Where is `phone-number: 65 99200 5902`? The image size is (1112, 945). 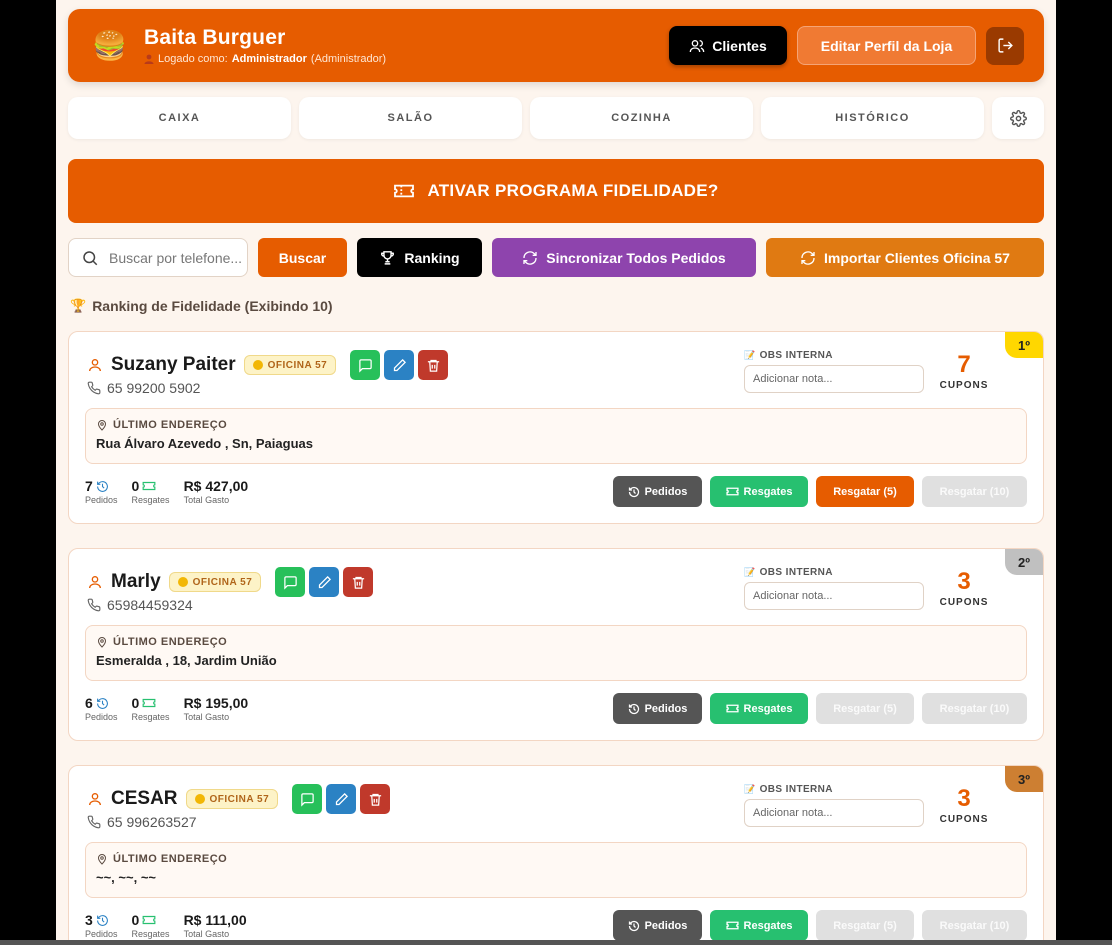
phone-number: 65 99200 5902 is located at coordinates (154, 388).